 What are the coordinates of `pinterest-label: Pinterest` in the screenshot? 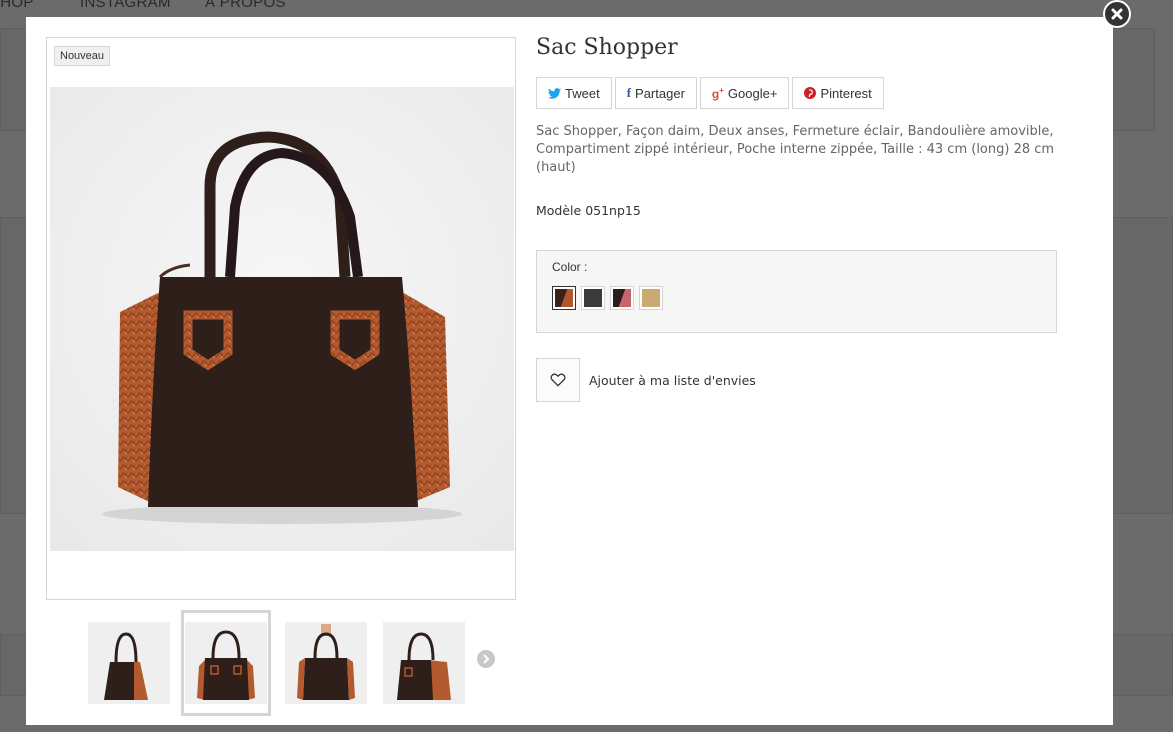 It's located at (846, 93).